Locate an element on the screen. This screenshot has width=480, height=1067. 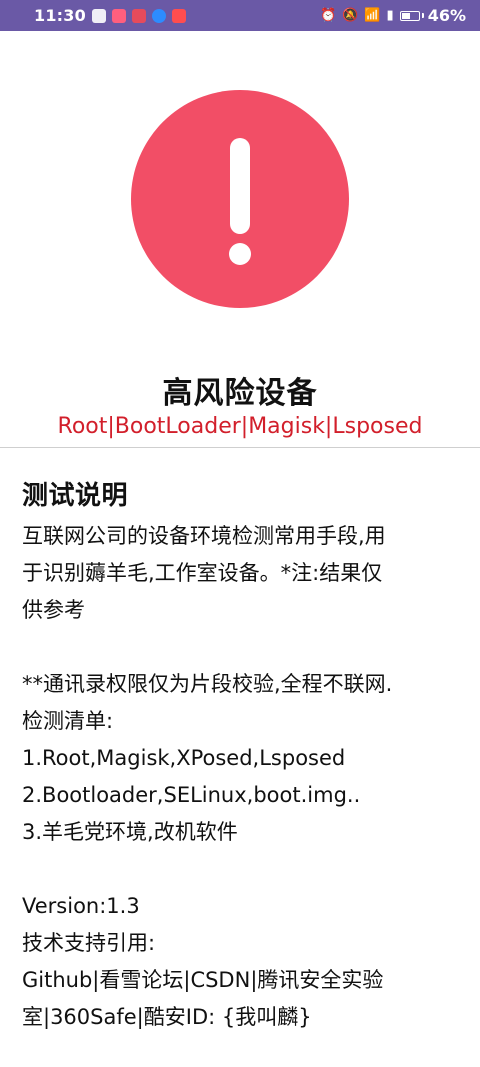
wifi-icon: 📶 is located at coordinates (372, 15).